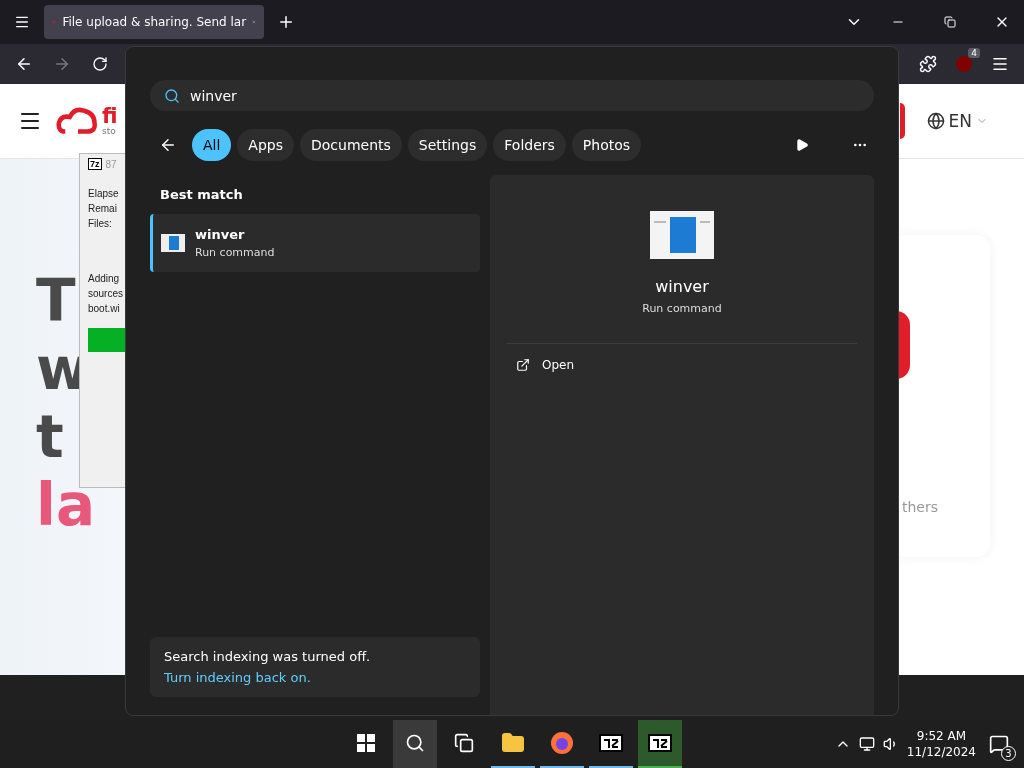 The width and height of the screenshot is (1024, 768). I want to click on card-text: thers, so click(920, 507).